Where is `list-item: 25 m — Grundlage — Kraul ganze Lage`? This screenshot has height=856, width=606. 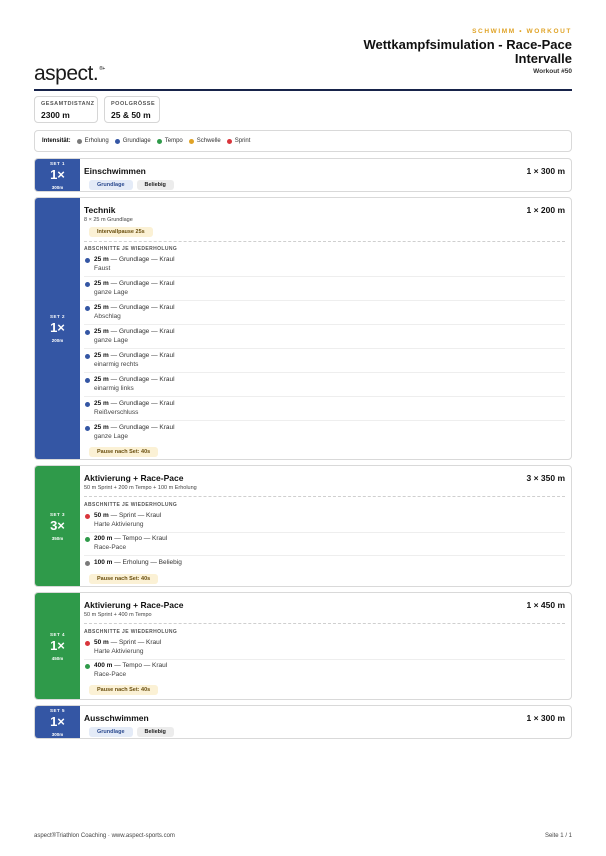
list-item: 25 m — Grundlage — Kraul ganze Lage is located at coordinates (324, 290).